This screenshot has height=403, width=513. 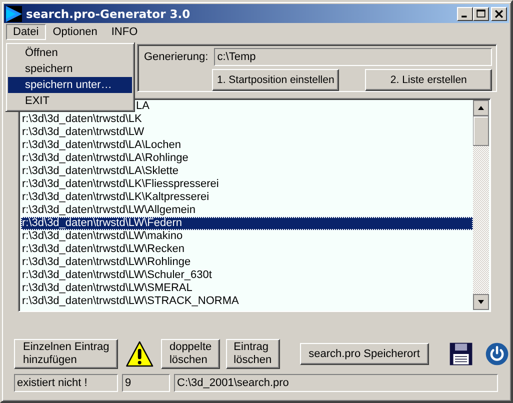 I want to click on list-row: r:\3d\3d_daten\trwstd\LW\Allgemein, so click(x=247, y=210).